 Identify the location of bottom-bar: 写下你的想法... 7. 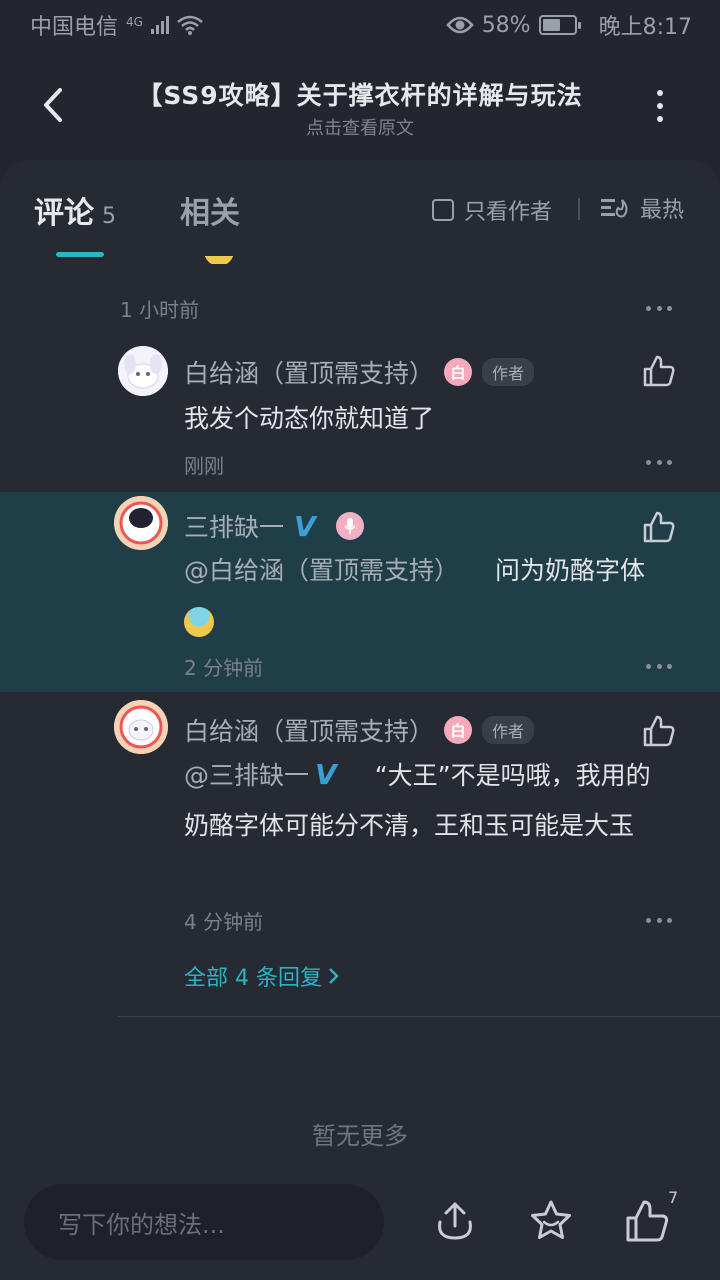
(360, 1230).